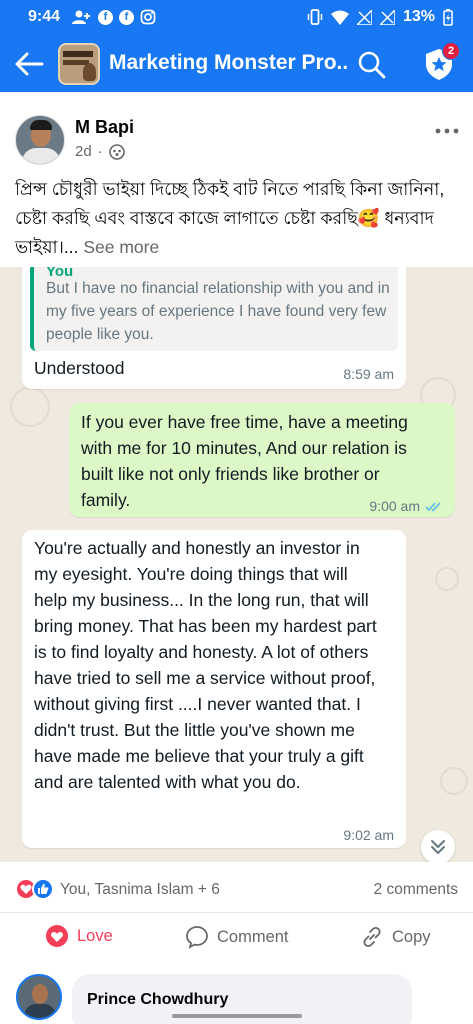  I want to click on more-options-button, so click(447, 128).